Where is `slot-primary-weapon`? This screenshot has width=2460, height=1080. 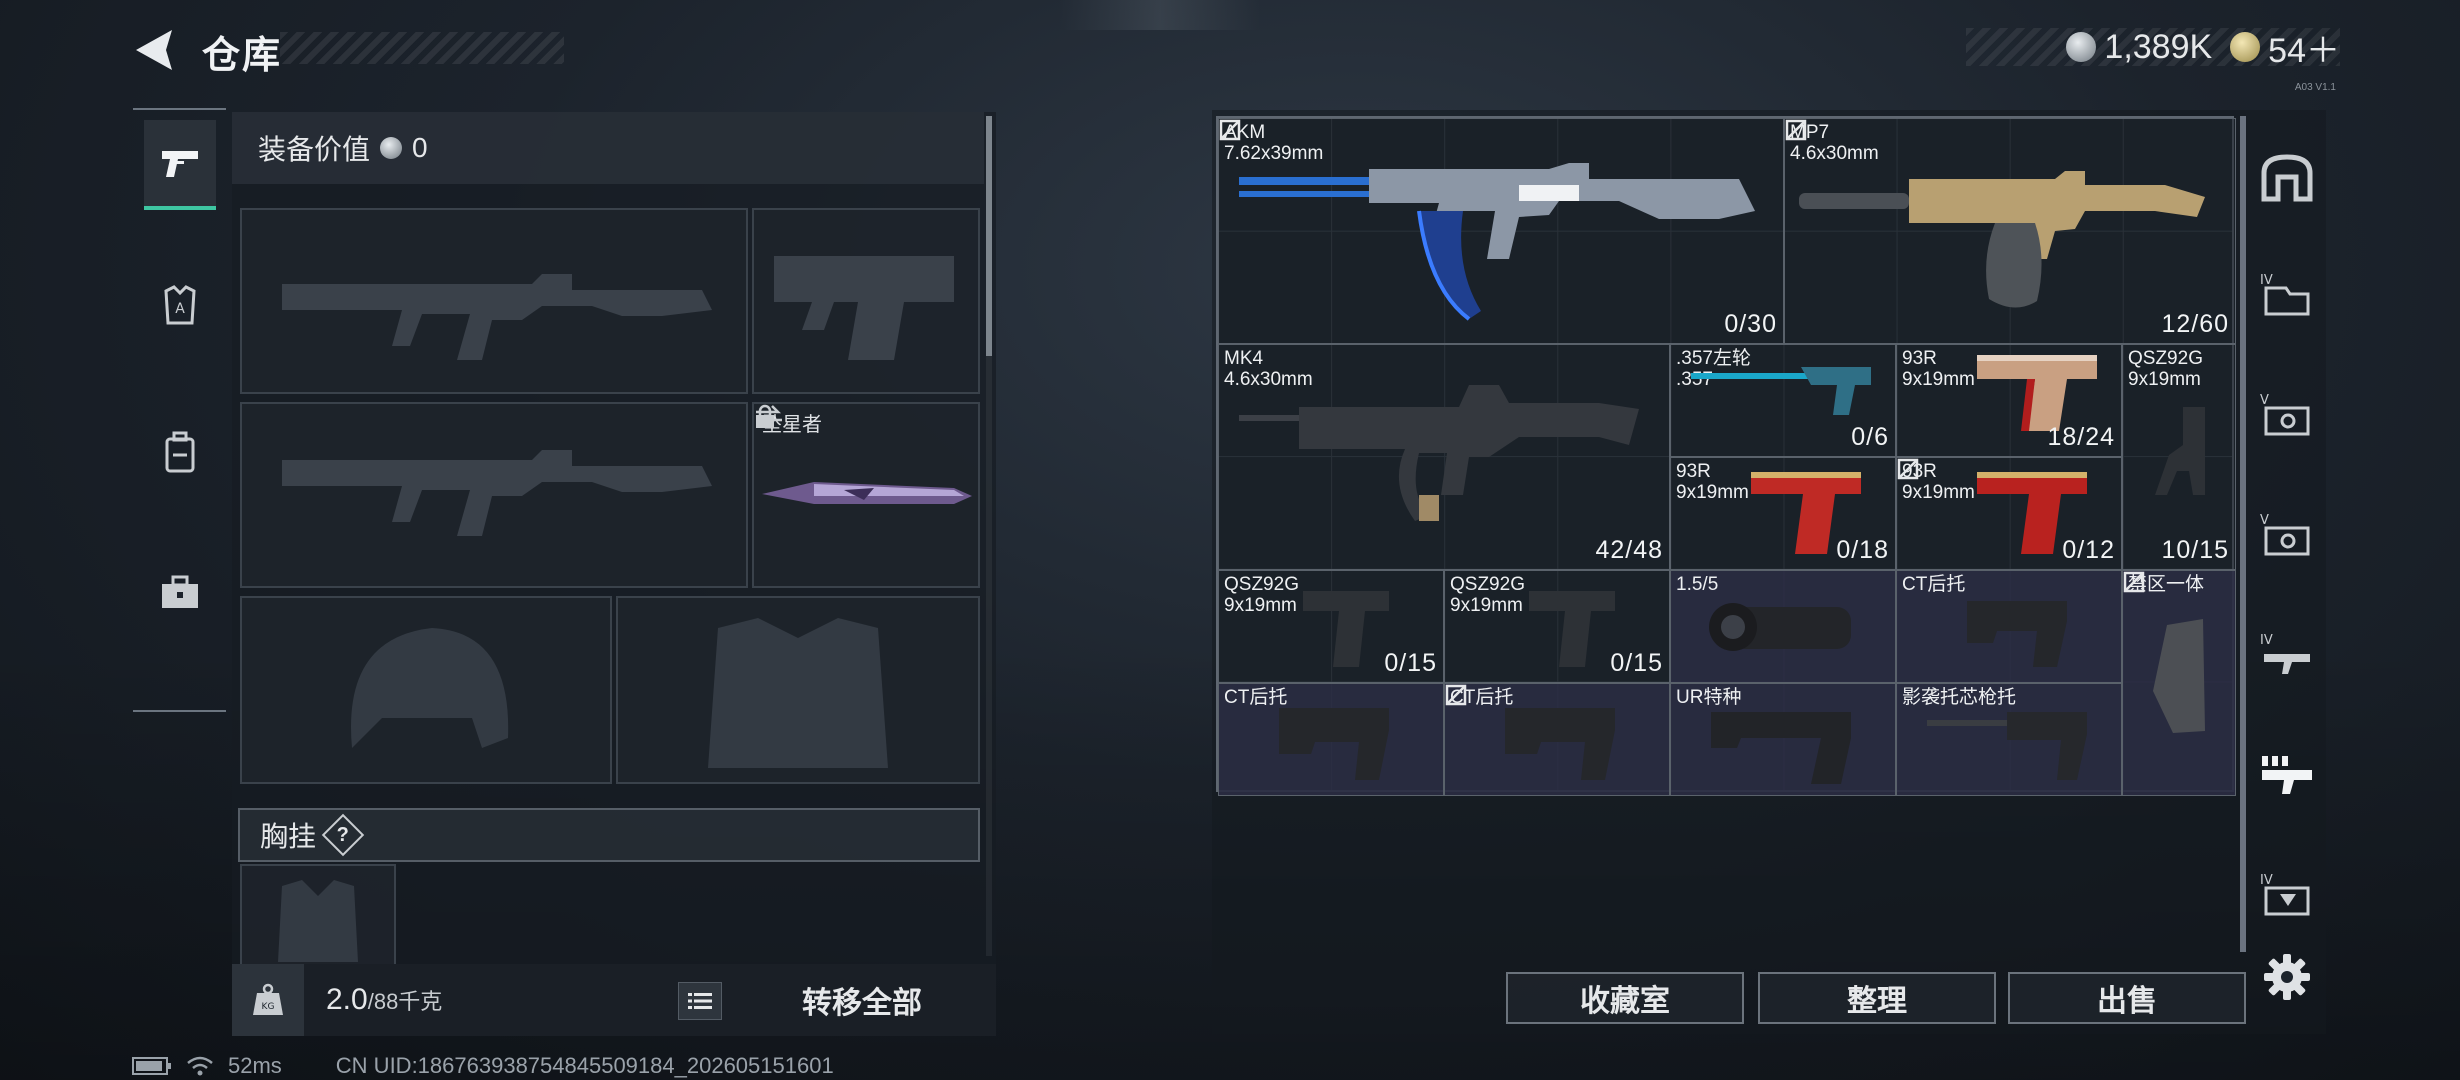 slot-primary-weapon is located at coordinates (494, 301).